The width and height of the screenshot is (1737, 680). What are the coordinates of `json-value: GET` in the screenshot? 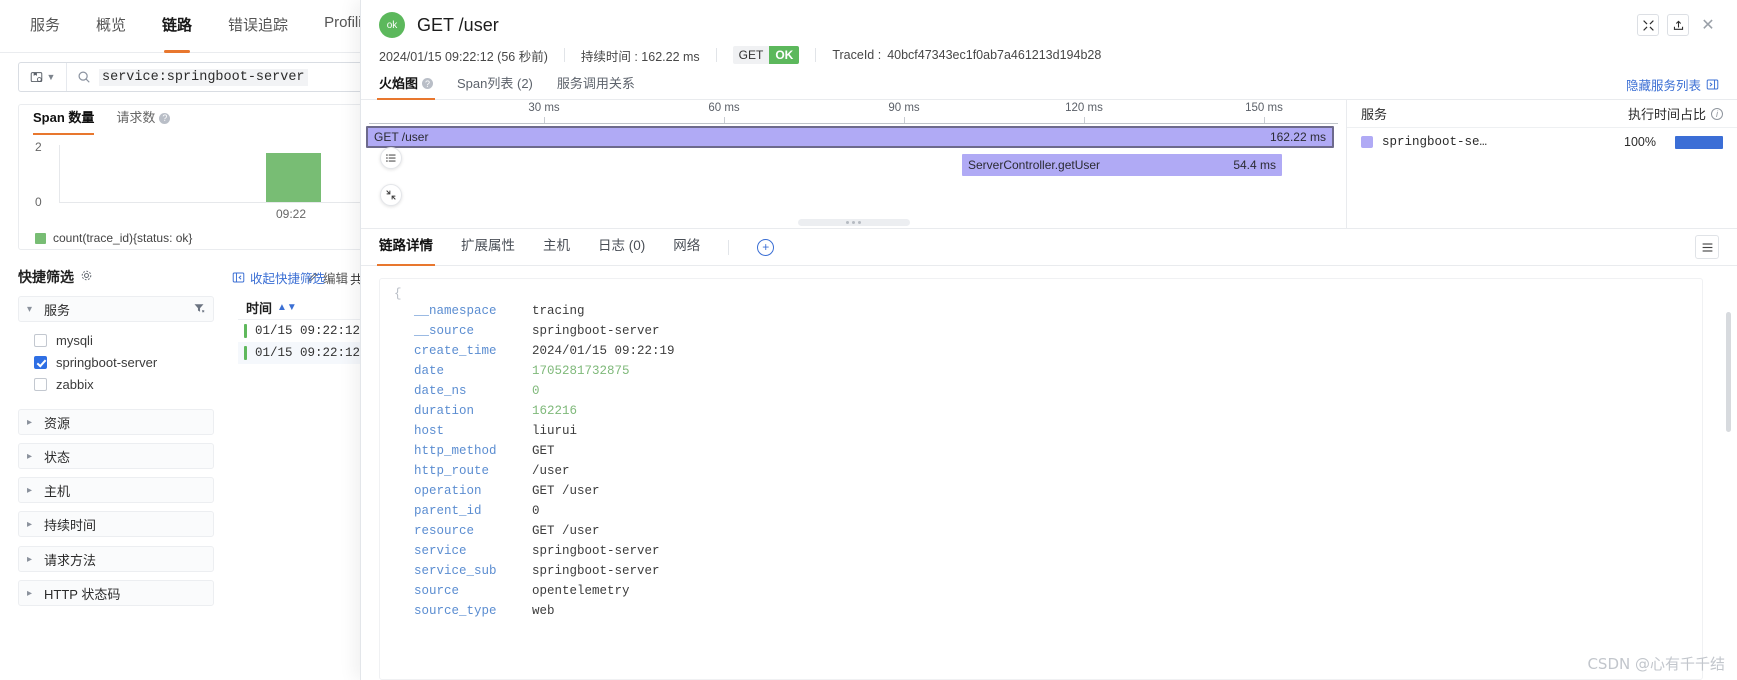 It's located at (543, 451).